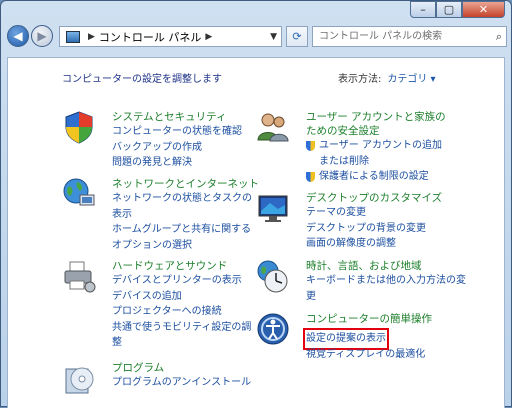 Image resolution: width=512 pixels, height=408 pixels. I want to click on forward-button: ▶, so click(42, 36).